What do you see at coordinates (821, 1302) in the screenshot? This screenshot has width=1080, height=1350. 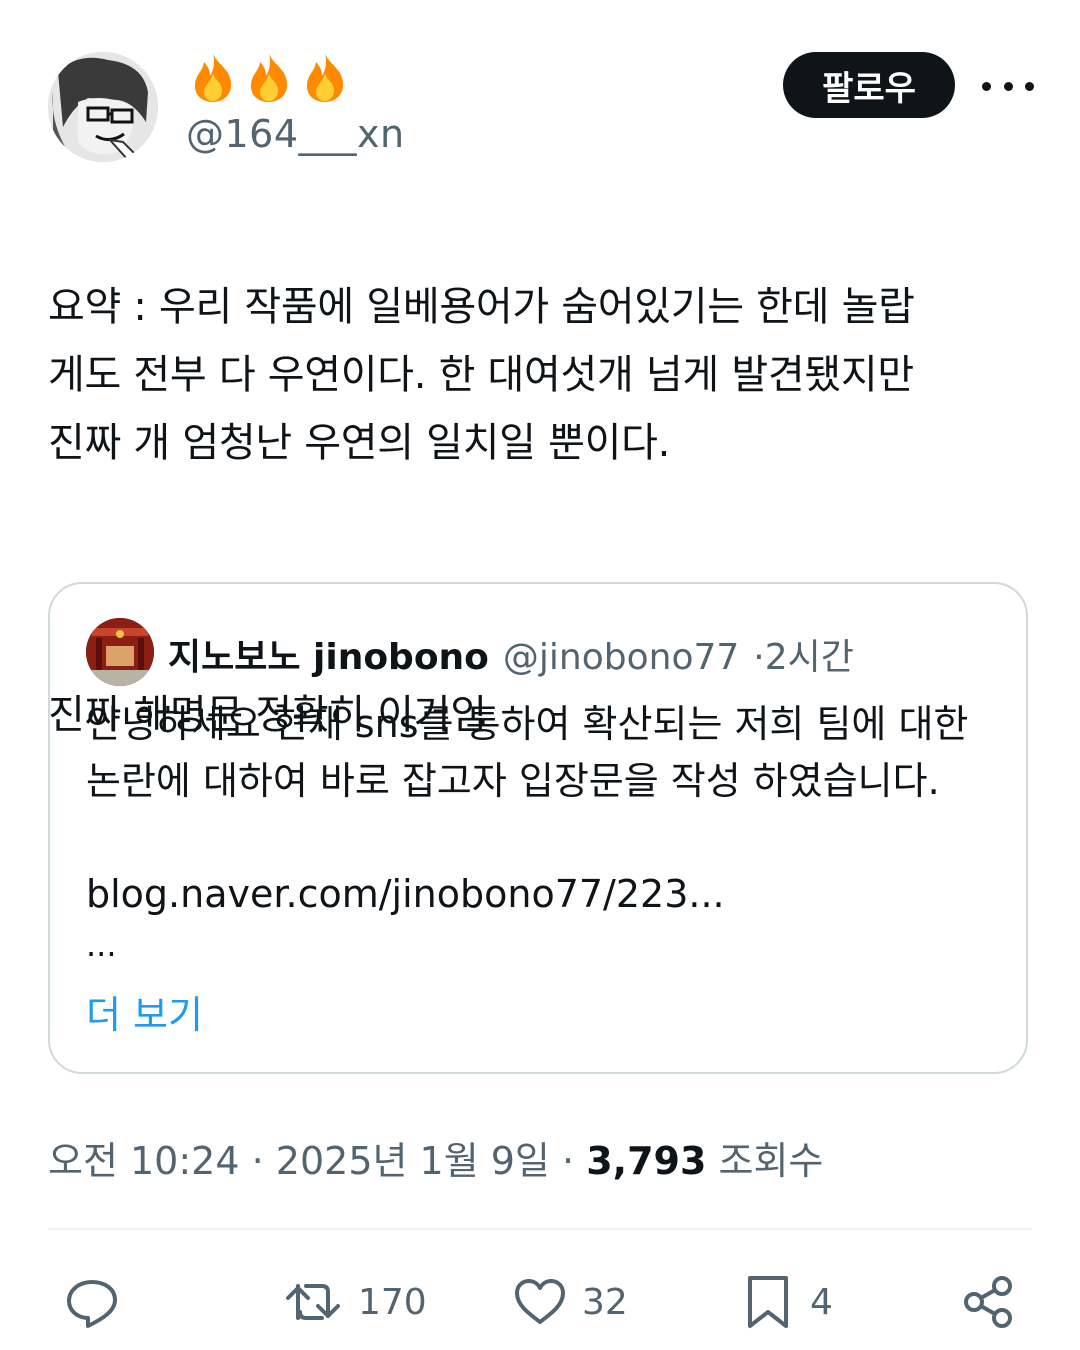 I see `bookmark-count: 4` at bounding box center [821, 1302].